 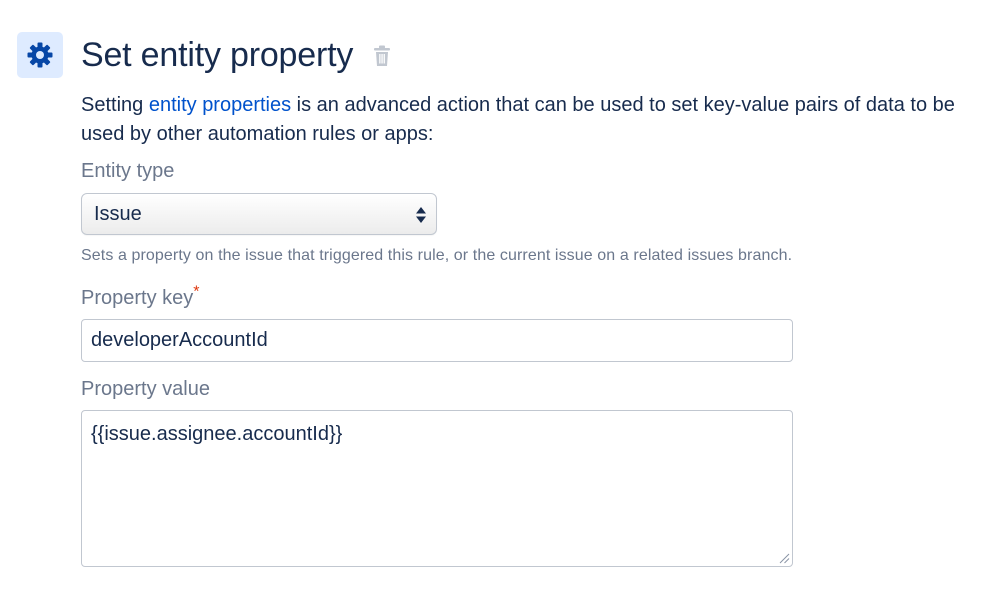 I want to click on action-icon-tile, so click(x=40, y=55).